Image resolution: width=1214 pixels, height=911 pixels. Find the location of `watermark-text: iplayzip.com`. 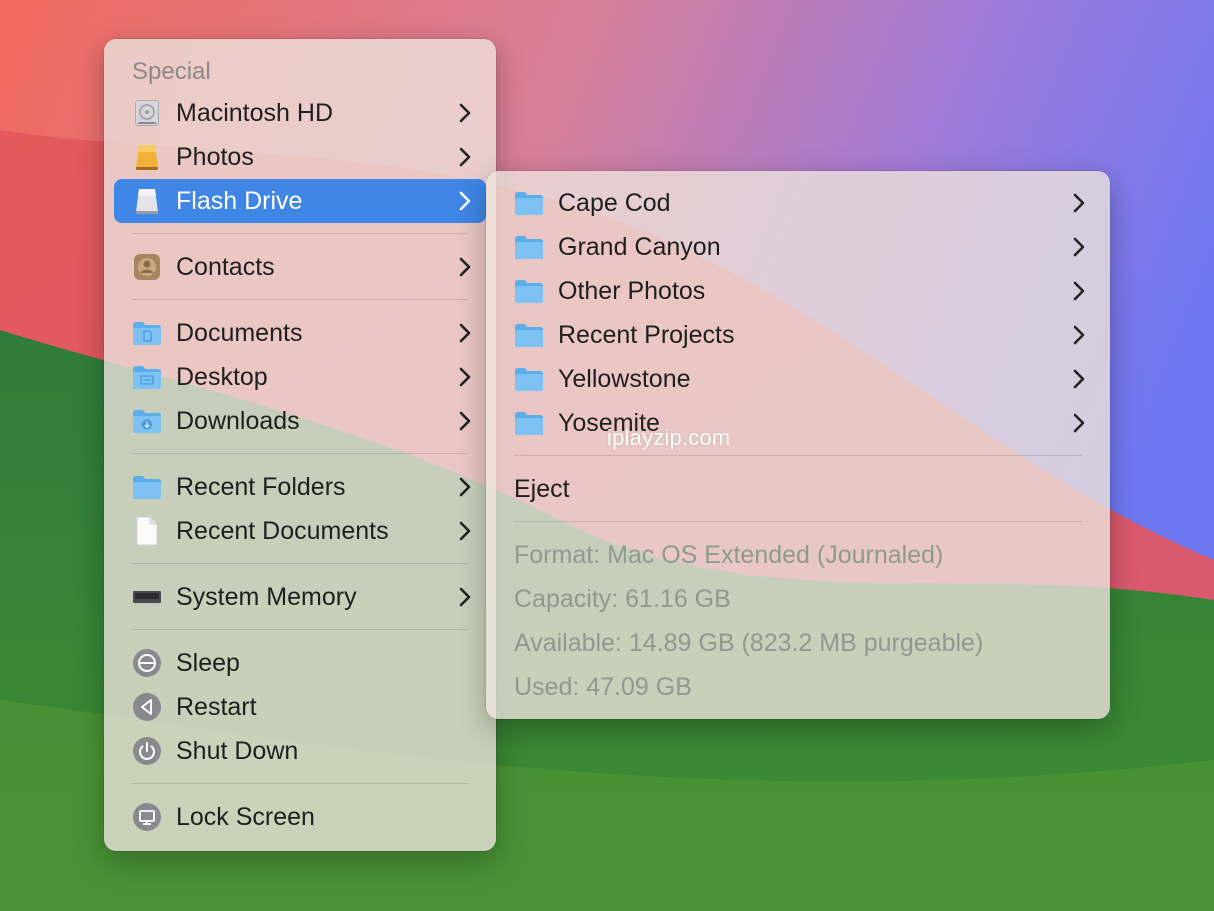

watermark-text: iplayzip.com is located at coordinates (669, 437).